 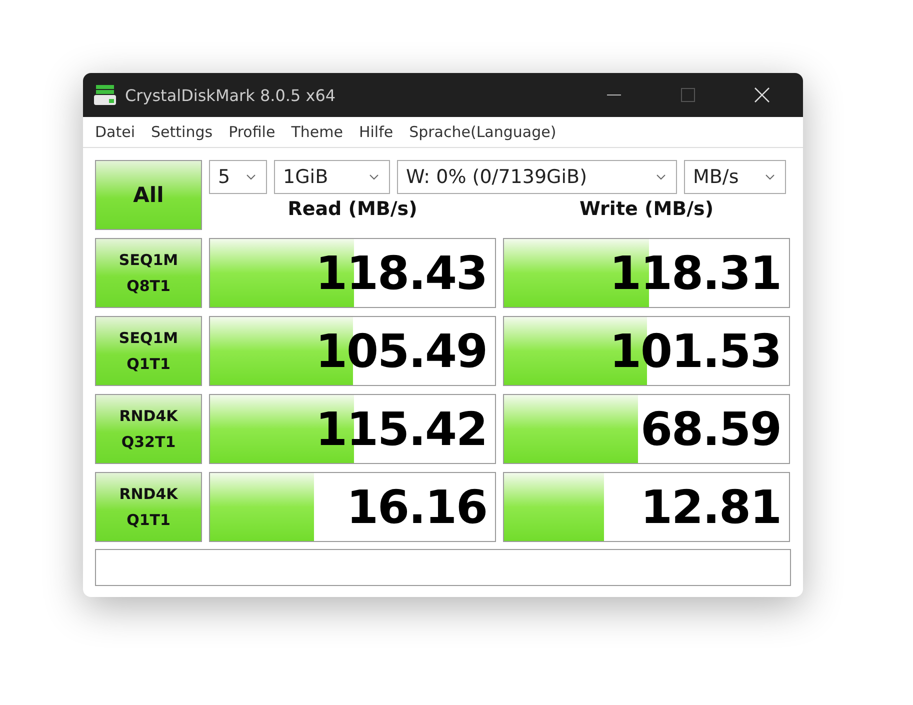 I want to click on test-button: SEQ1M Q1T1, so click(x=148, y=351).